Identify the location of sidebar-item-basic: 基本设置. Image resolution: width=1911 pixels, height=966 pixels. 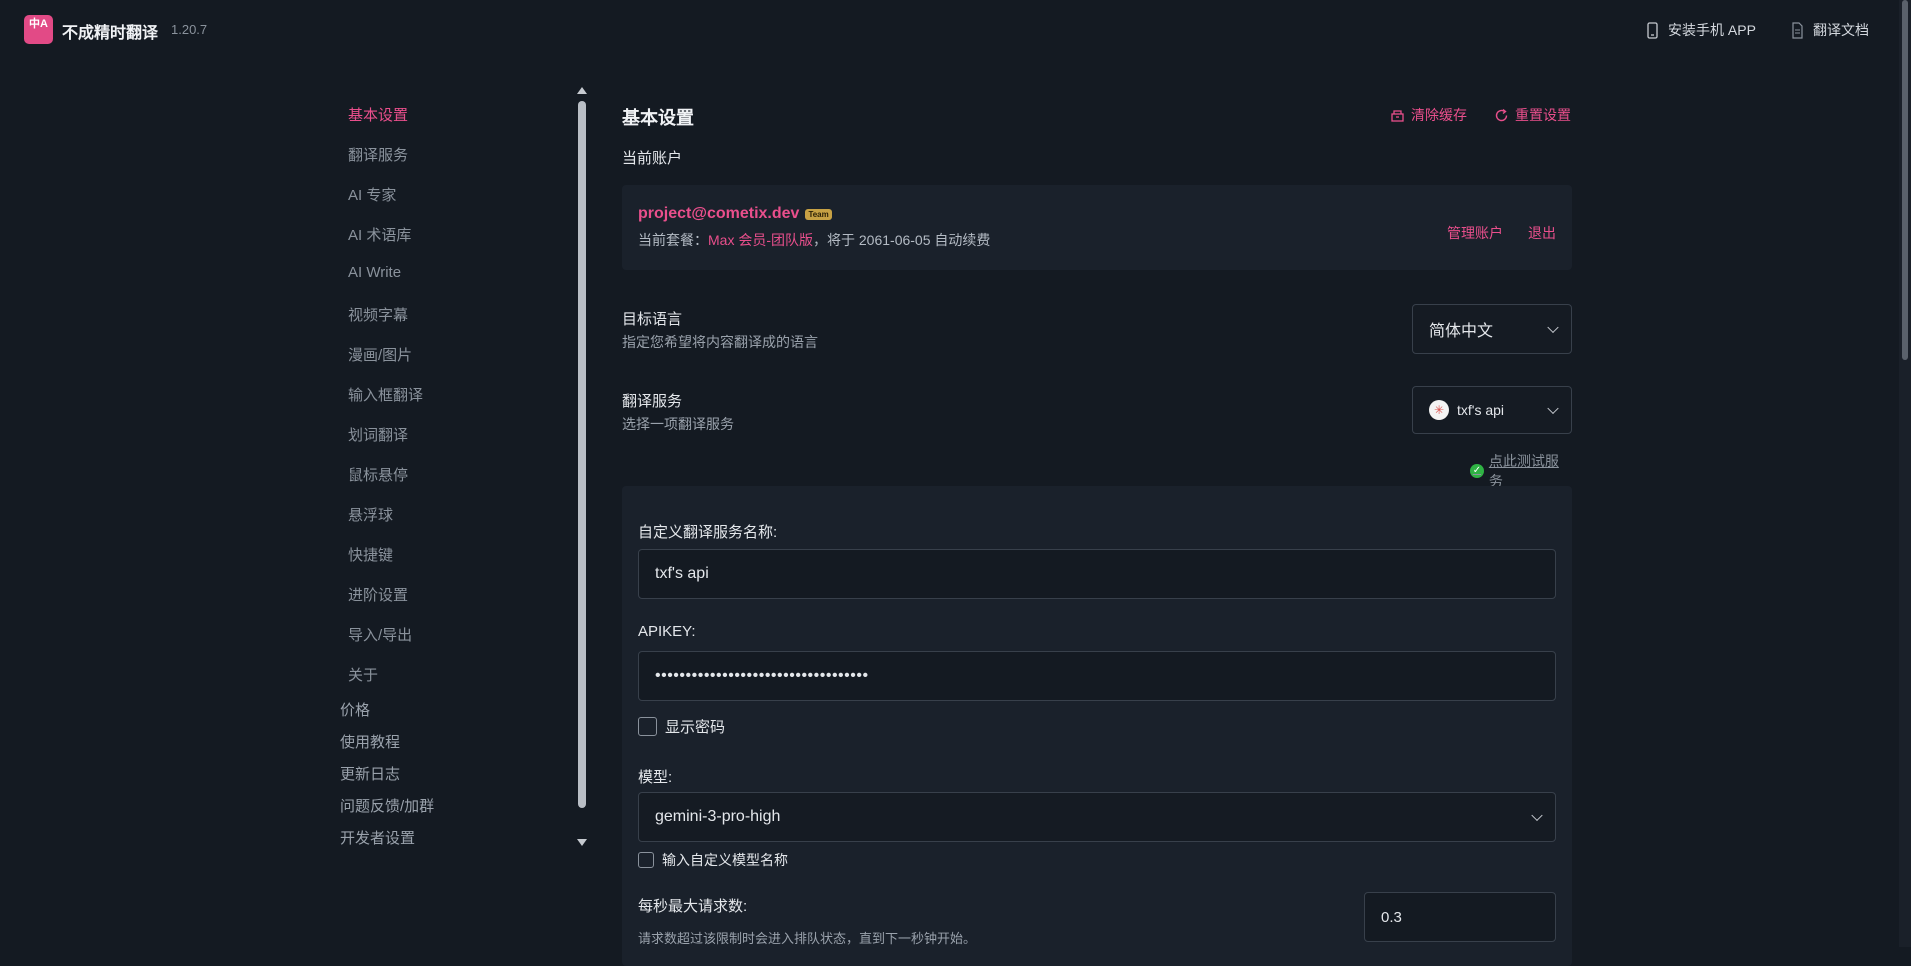
(378, 114).